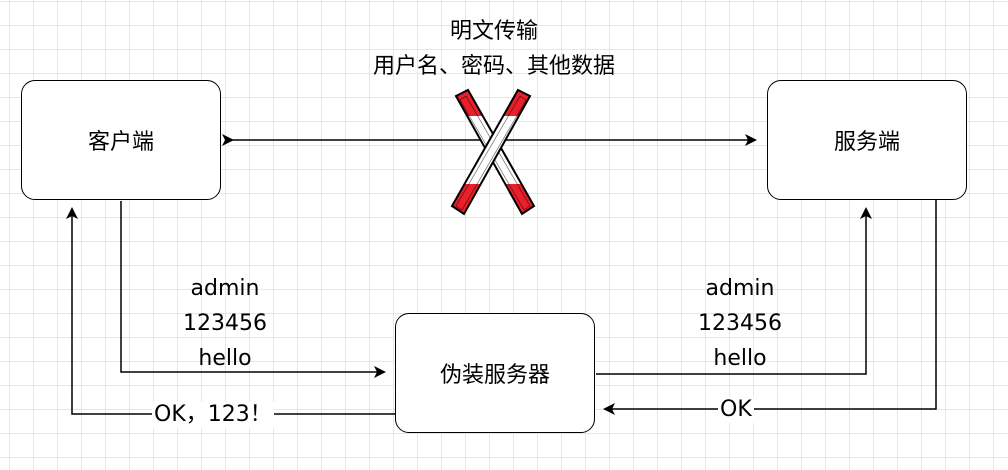  What do you see at coordinates (494, 375) in the screenshot?
I see `fake-server-label: 伪装服务器` at bounding box center [494, 375].